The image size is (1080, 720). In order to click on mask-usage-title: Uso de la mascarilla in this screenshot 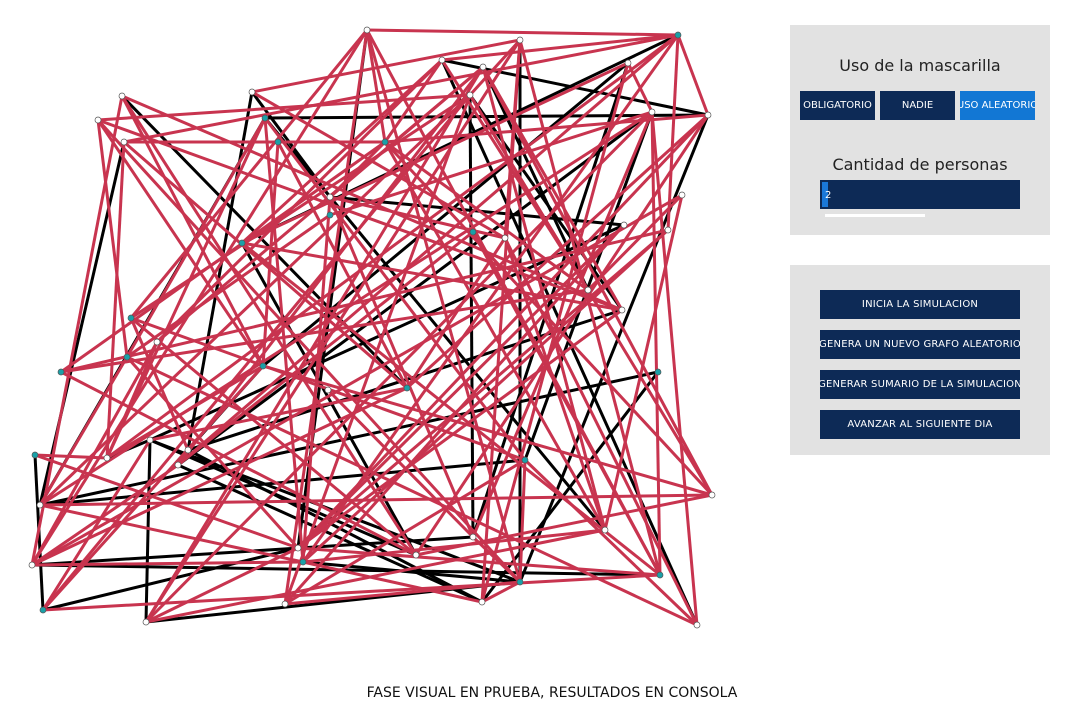, I will do `click(920, 65)`.